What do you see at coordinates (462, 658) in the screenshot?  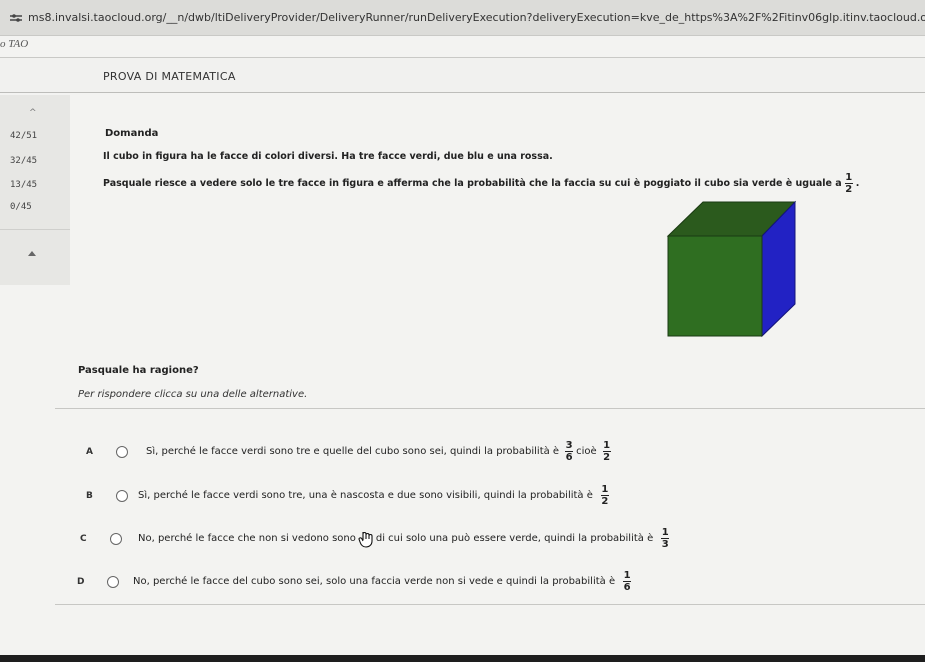 I see `bottom-edge` at bounding box center [462, 658].